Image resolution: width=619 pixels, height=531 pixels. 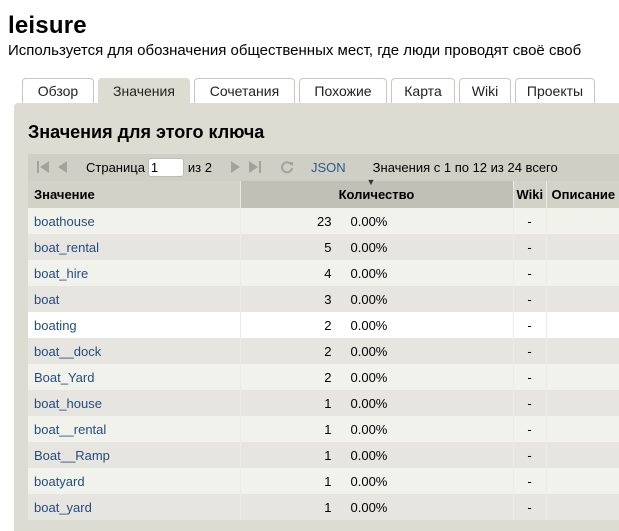 I want to click on table-header-row: Значение ▼ Количество Wiki Описание, so click(x=323, y=192).